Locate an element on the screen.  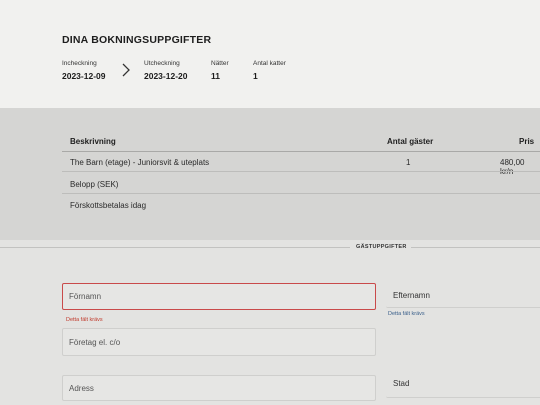
checkin-date: 2023-12-09 is located at coordinates (84, 76).